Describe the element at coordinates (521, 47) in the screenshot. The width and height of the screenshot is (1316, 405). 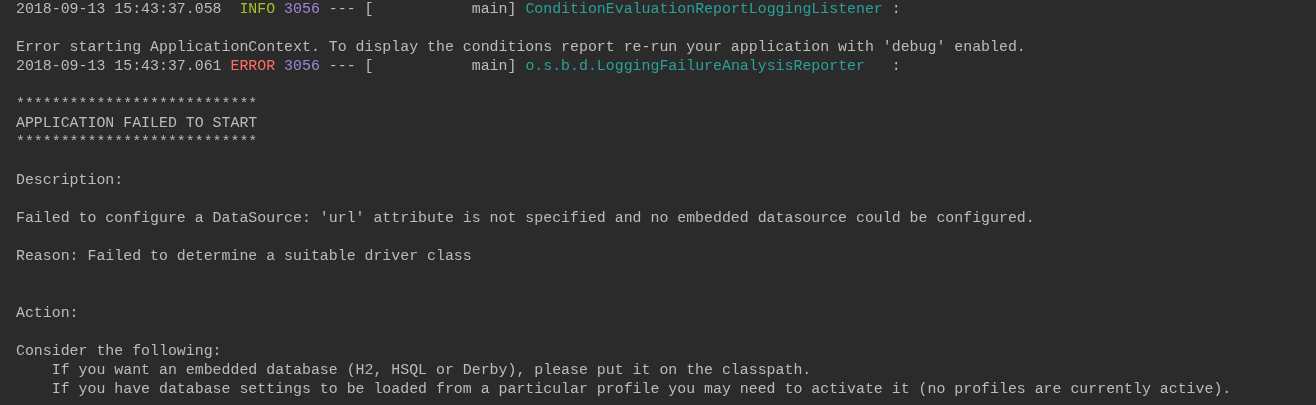
I see `console-text: Error starting ApplicationContext. To display the conditions report re-run your application with 'debug' enabled.` at that location.